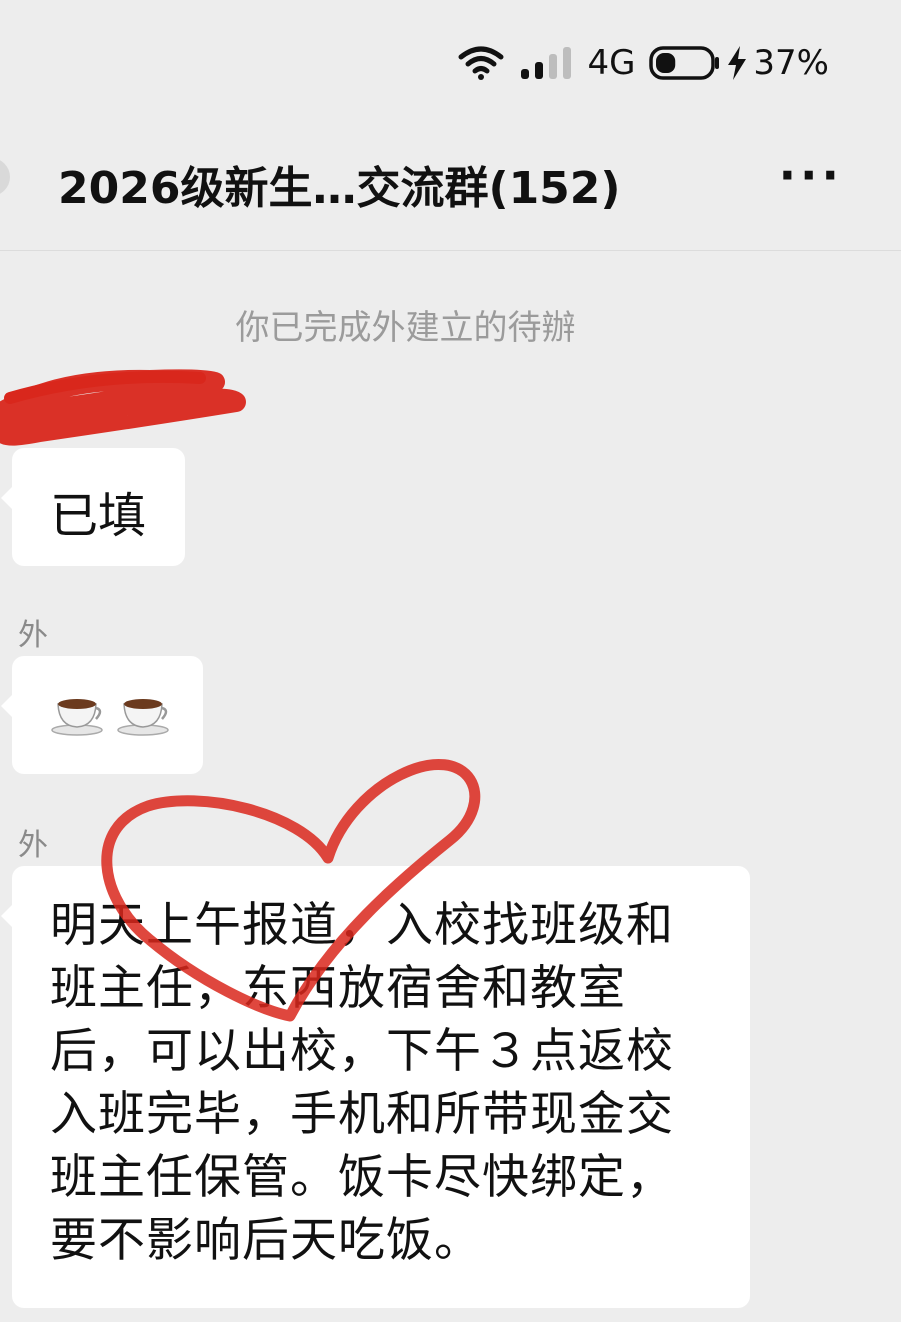 The width and height of the screenshot is (901, 1322). Describe the element at coordinates (5, 177) in the screenshot. I see `back-button` at that location.